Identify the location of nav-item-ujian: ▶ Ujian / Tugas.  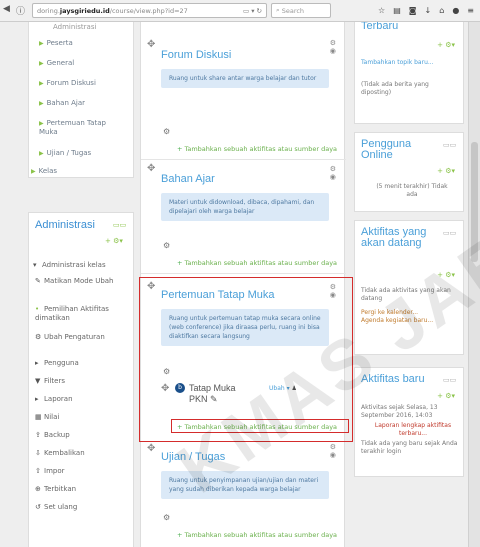
(65, 153).